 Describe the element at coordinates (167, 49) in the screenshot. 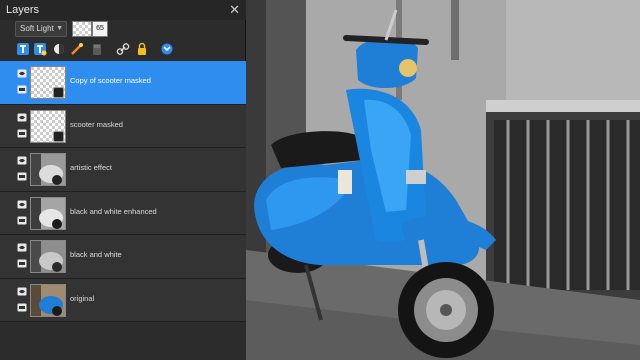

I see `merge-icon` at that location.